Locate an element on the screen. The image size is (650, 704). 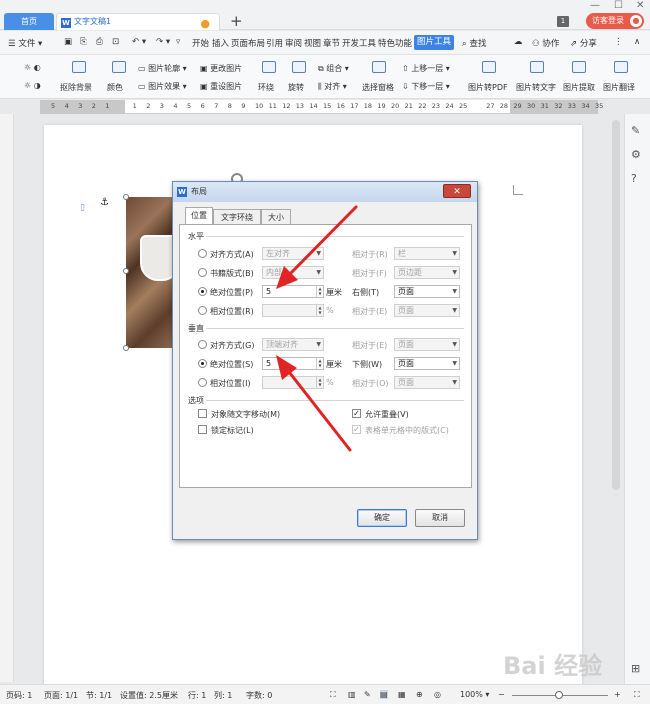
h-absolute-unit: 厘米 is located at coordinates (334, 292).